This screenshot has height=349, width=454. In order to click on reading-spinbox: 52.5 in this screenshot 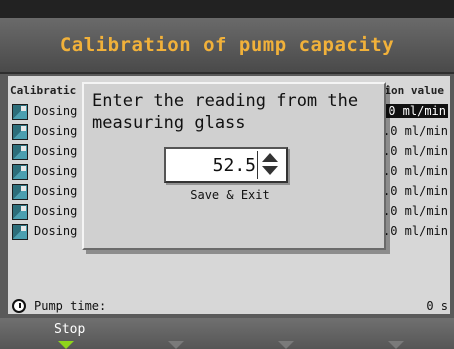, I will do `click(226, 165)`.